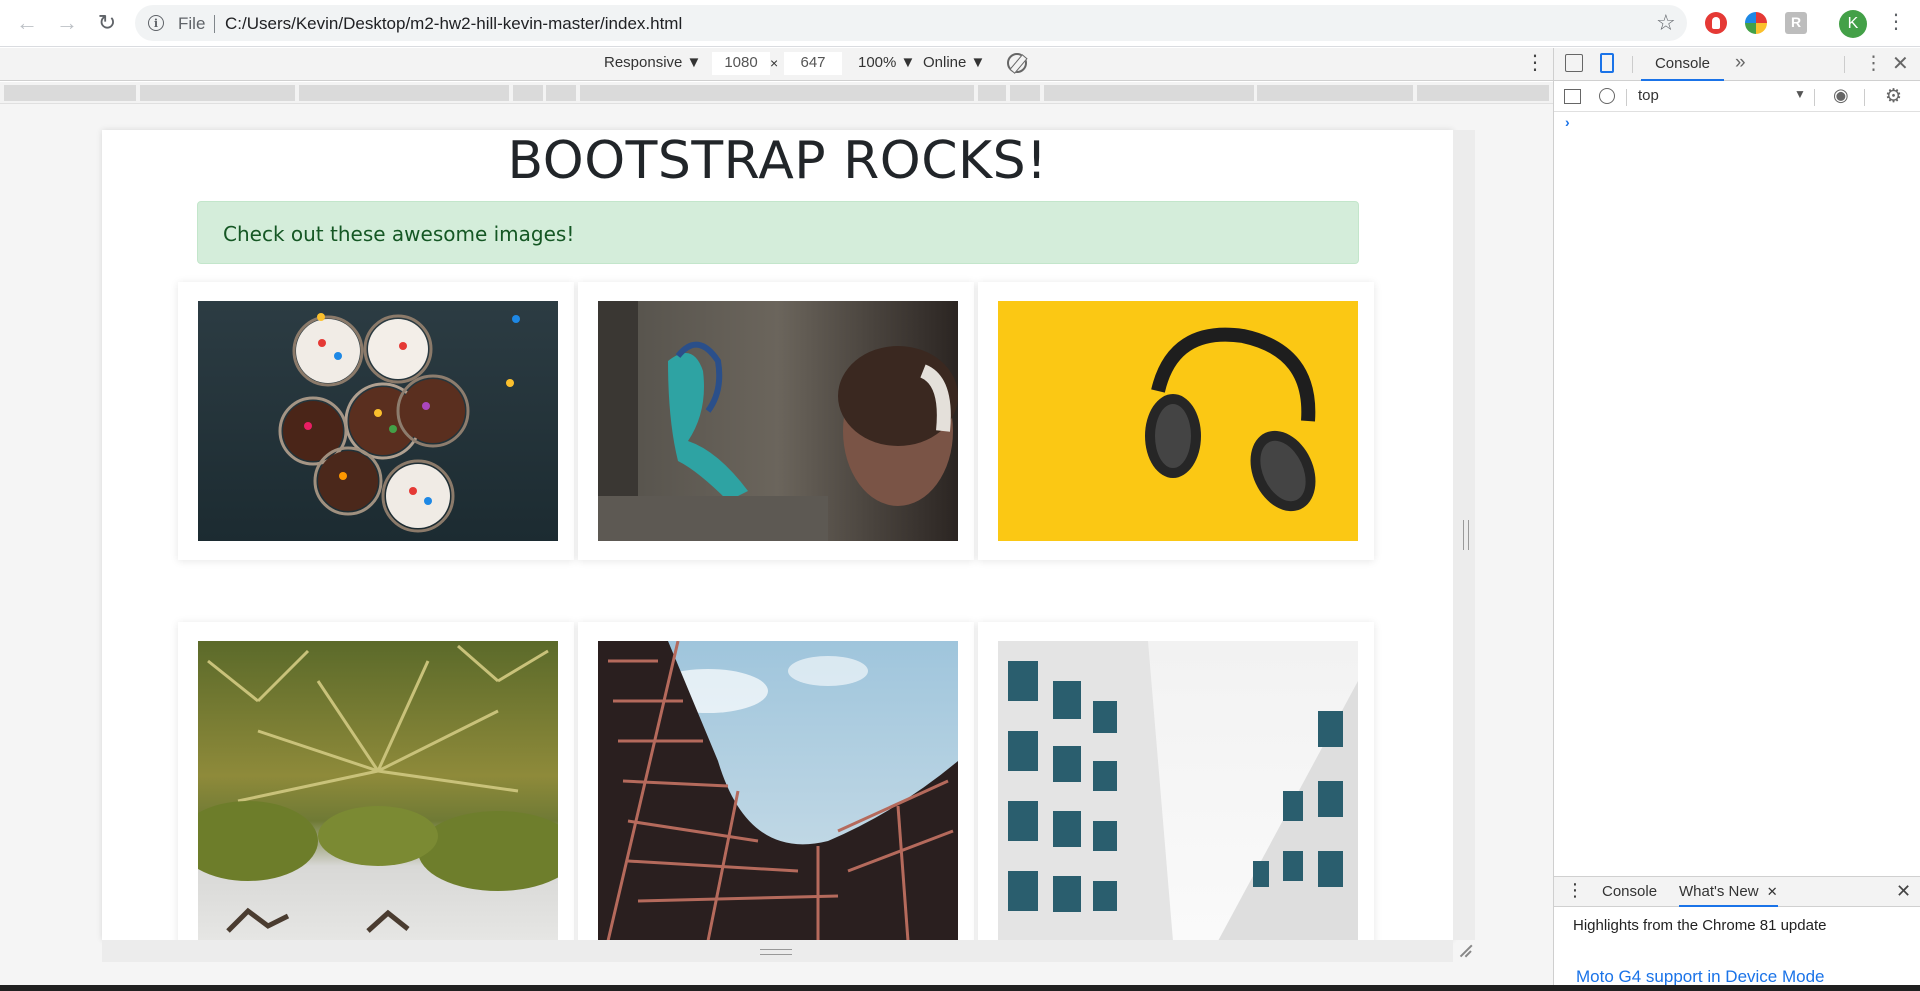  I want to click on chevron-down-icon: ▼, so click(1800, 94).